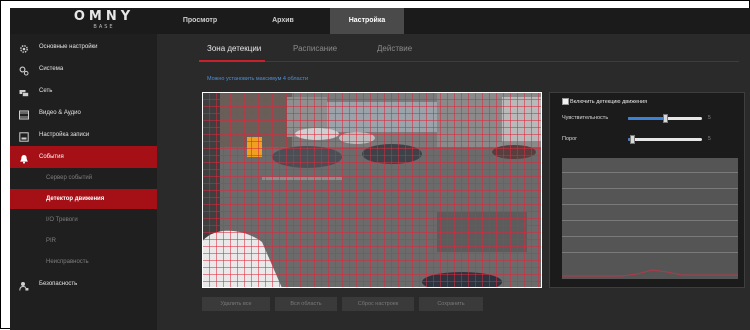  What do you see at coordinates (58, 284) in the screenshot?
I see `sidebar-item-label: Безопасность` at bounding box center [58, 284].